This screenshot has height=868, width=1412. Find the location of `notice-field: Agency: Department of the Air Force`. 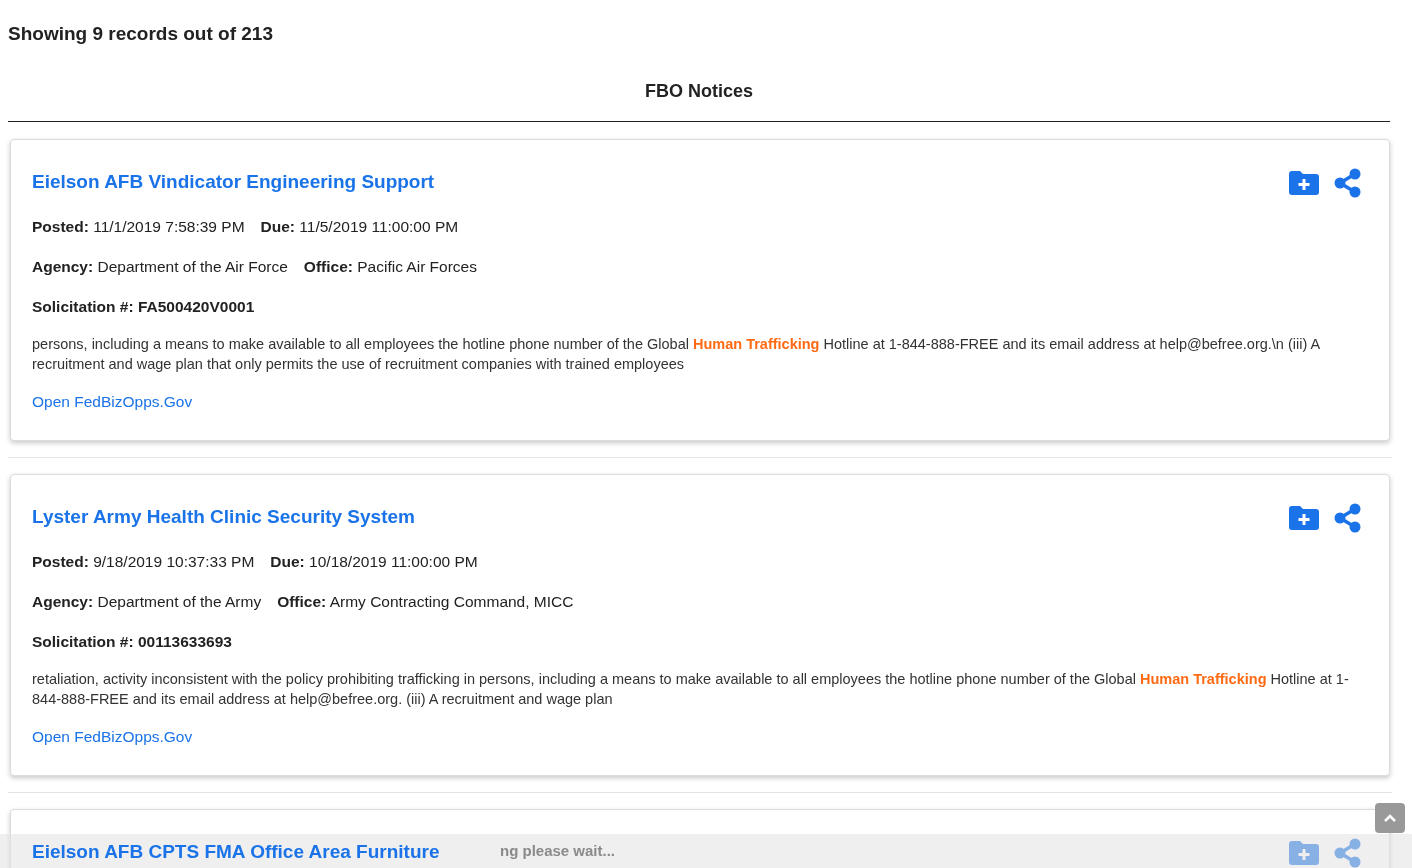

notice-field: Agency: Department of the Air Force is located at coordinates (160, 266).